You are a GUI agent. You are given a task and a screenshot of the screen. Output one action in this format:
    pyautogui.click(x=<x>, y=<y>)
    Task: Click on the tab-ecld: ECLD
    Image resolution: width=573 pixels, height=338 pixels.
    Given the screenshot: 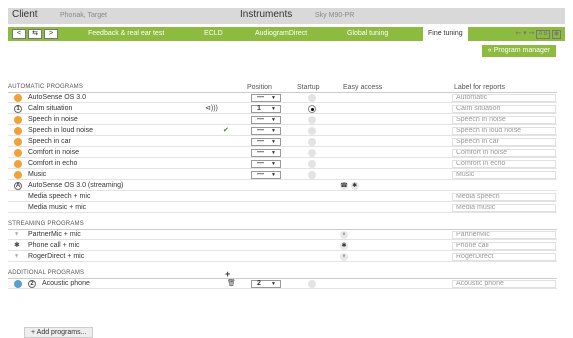 What is the action you would take?
    pyautogui.click(x=213, y=33)
    